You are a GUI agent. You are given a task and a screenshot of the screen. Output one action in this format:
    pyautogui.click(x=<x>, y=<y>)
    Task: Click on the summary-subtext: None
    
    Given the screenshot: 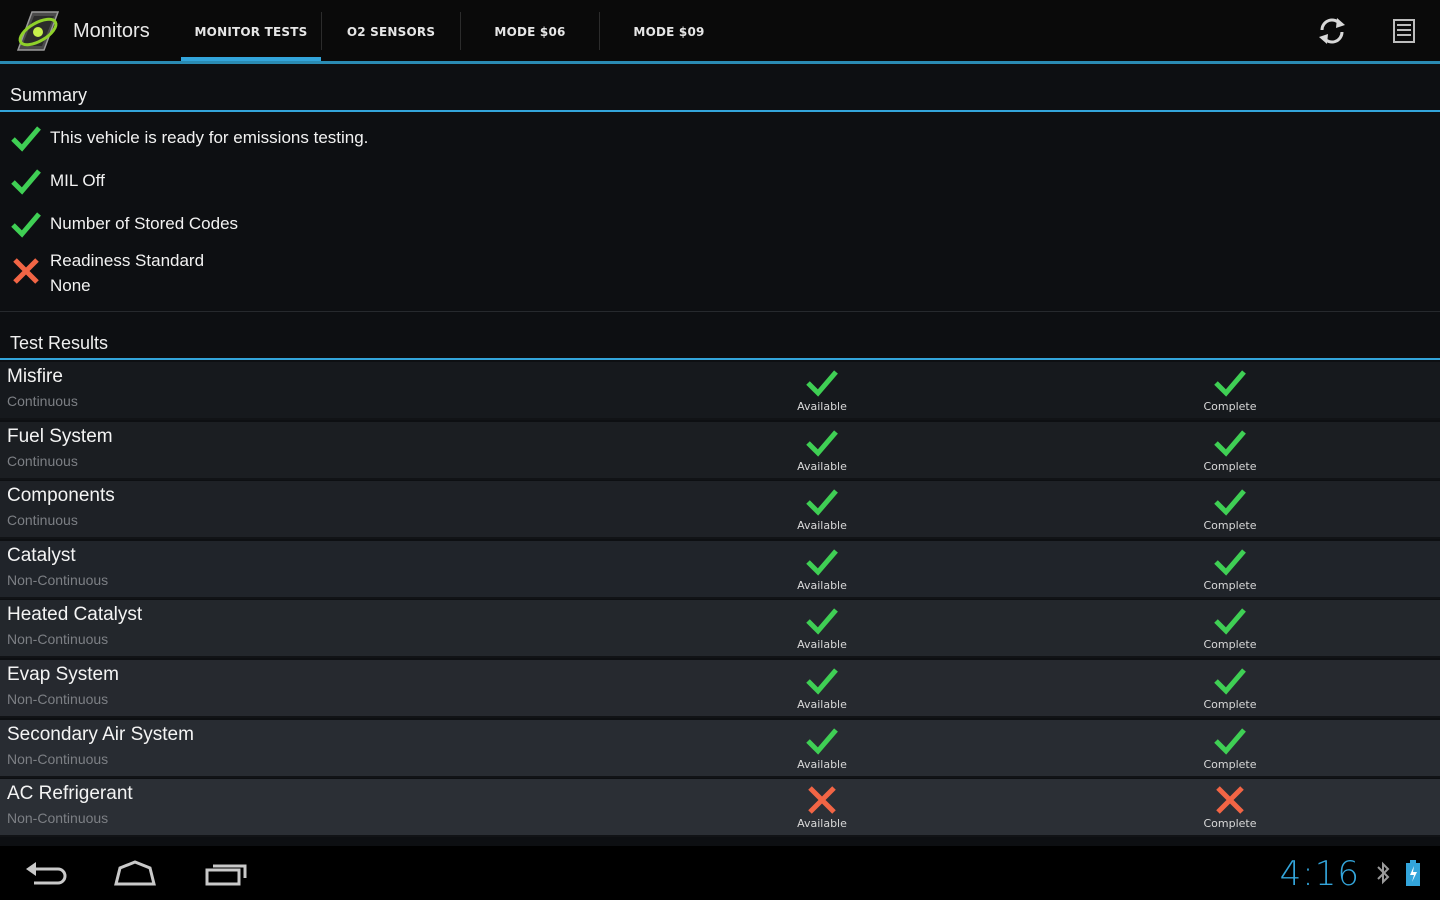 What is the action you would take?
    pyautogui.click(x=70, y=285)
    